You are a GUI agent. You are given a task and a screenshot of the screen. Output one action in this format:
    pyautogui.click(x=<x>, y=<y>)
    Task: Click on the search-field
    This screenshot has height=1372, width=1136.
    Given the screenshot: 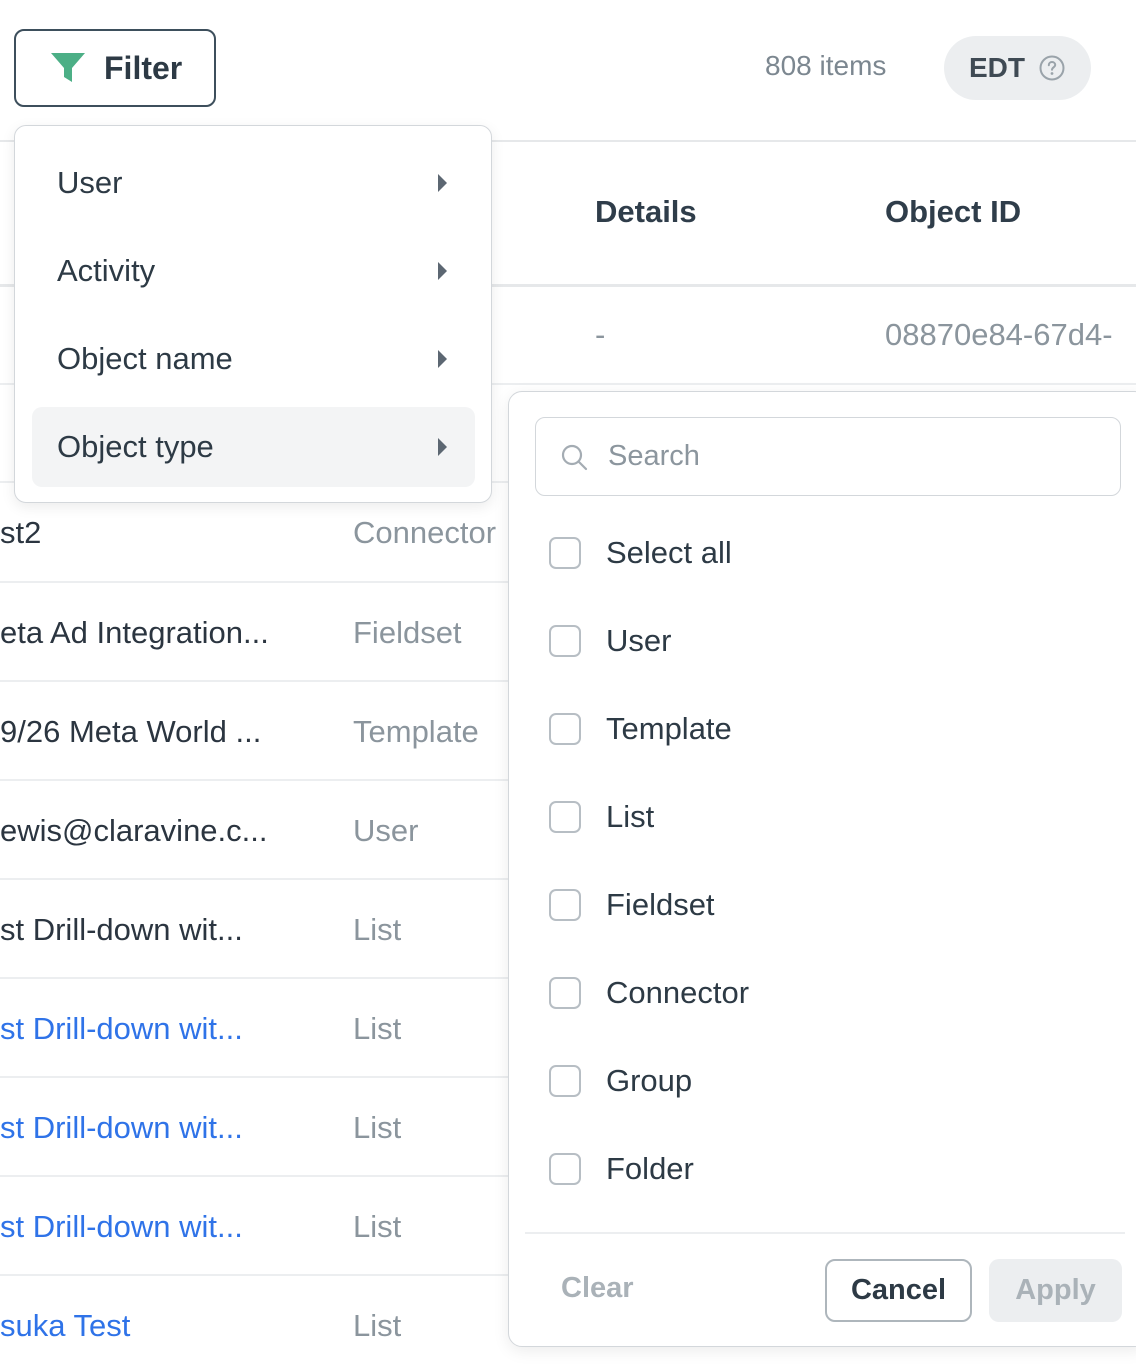 What is the action you would take?
    pyautogui.click(x=828, y=456)
    